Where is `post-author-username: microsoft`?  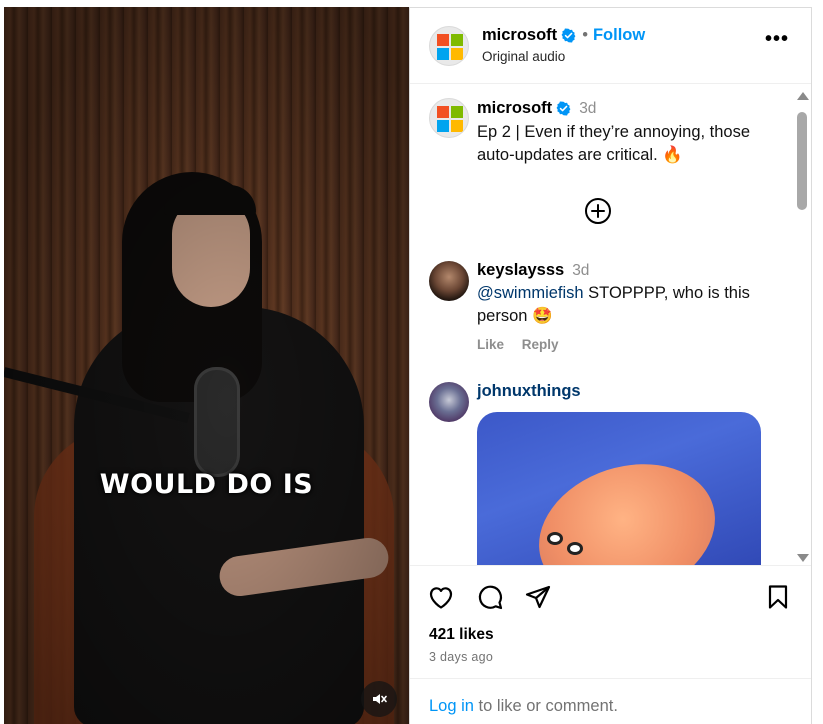 post-author-username: microsoft is located at coordinates (514, 108).